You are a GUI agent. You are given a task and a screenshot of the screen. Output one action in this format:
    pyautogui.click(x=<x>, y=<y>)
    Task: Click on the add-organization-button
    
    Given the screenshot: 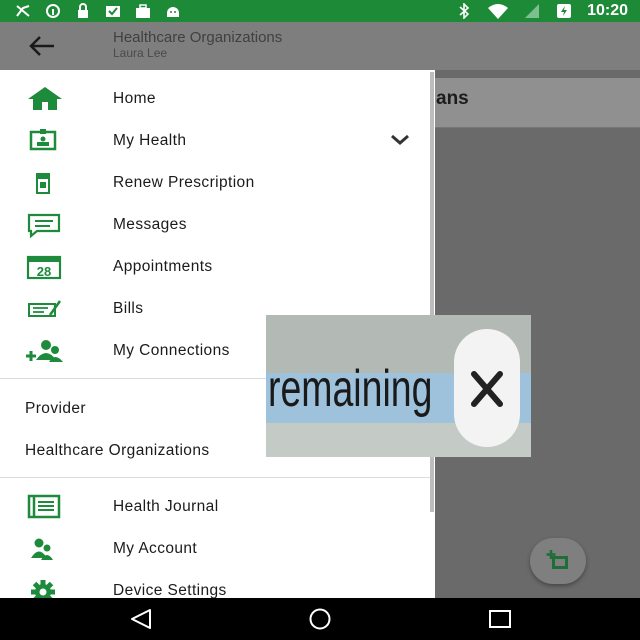 What is the action you would take?
    pyautogui.click(x=558, y=561)
    